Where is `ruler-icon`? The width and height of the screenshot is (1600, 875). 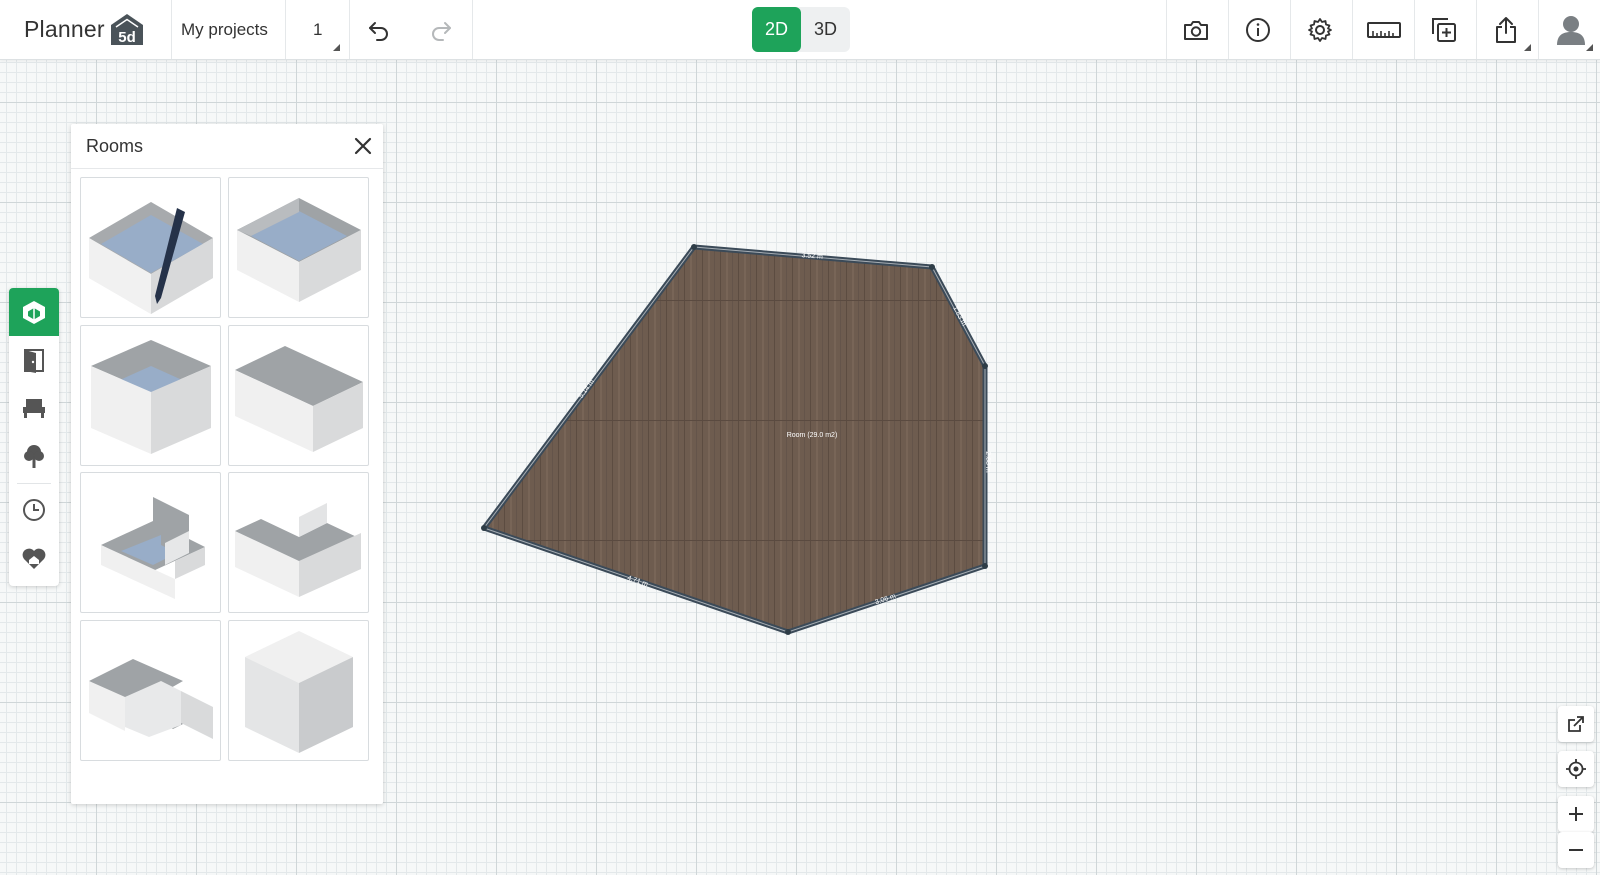
ruler-icon is located at coordinates (1384, 30).